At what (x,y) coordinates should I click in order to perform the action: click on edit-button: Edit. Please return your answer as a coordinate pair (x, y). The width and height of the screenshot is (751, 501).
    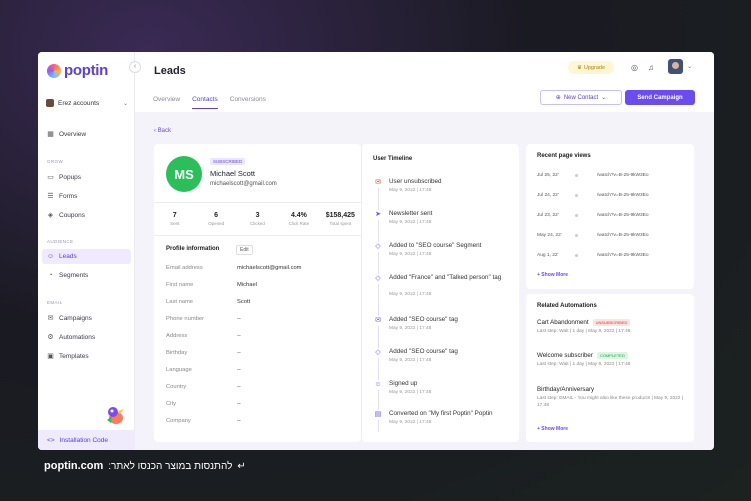
    Looking at the image, I should click on (244, 250).